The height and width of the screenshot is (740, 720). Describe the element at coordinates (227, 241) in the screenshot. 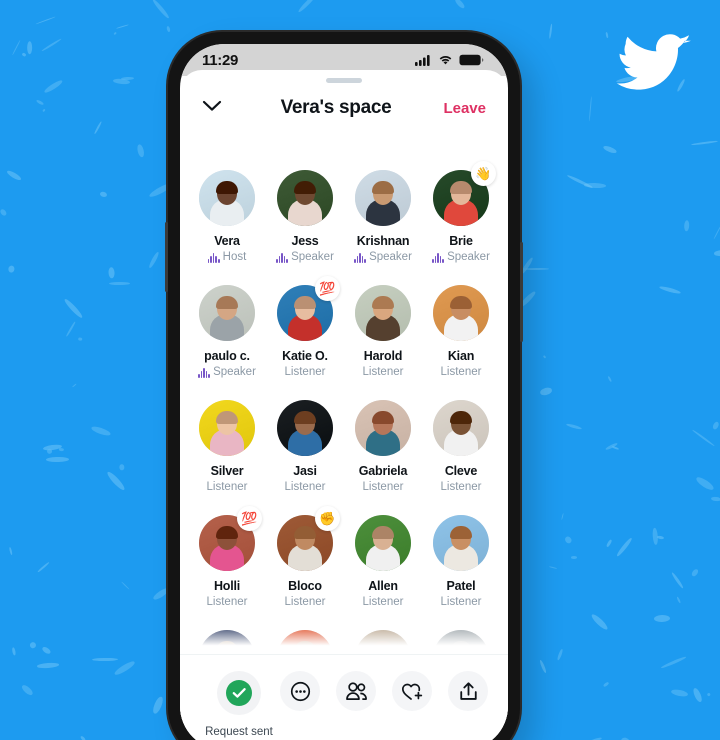

I see `participant-name: Vera` at that location.